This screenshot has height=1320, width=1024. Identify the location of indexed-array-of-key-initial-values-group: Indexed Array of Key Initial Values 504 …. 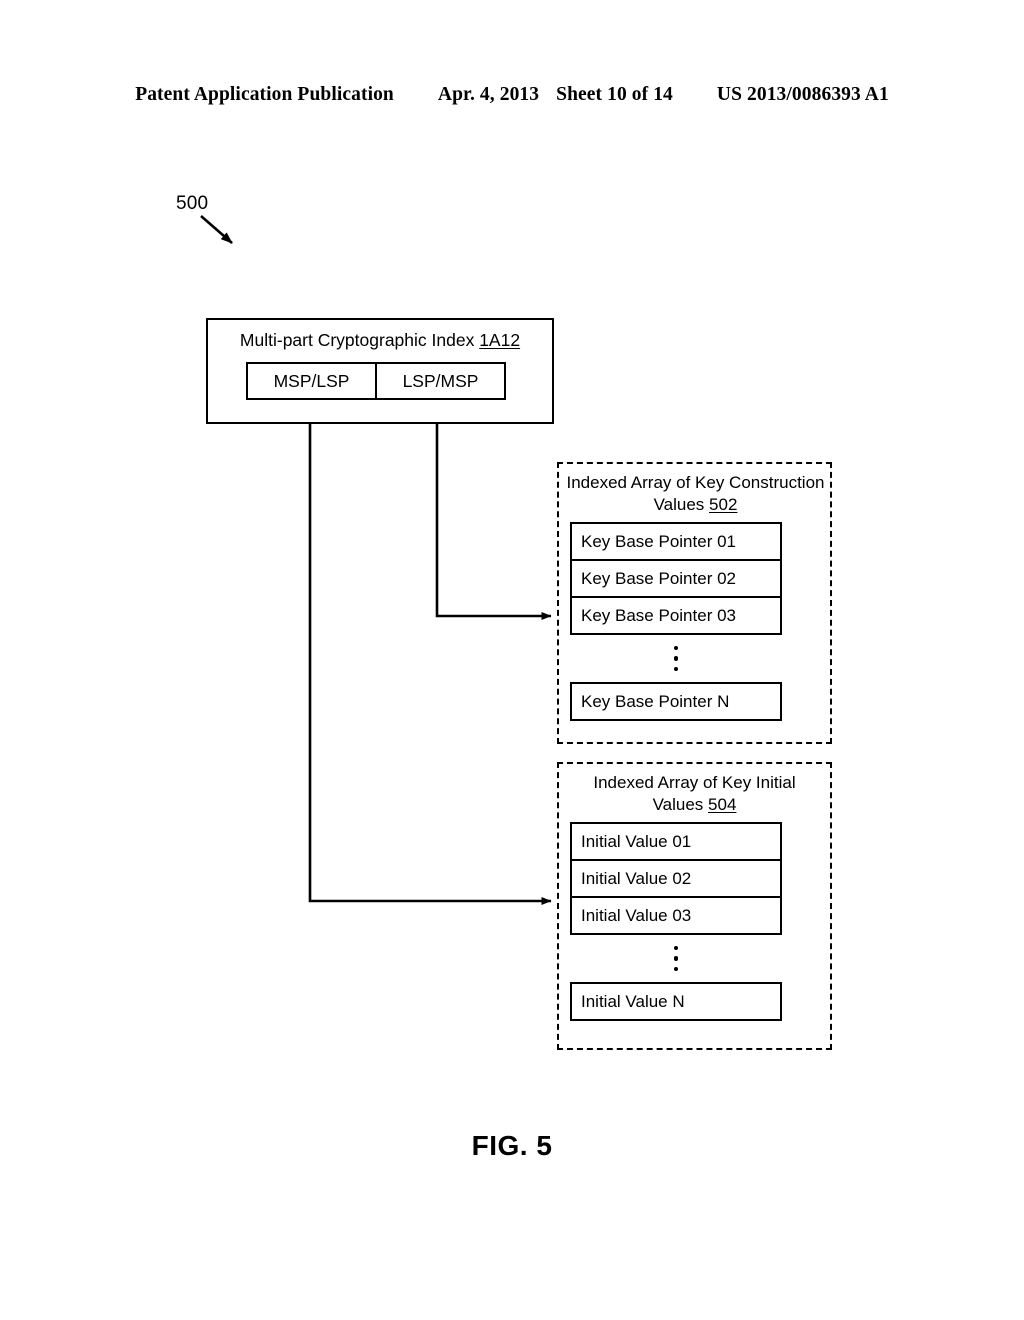
(694, 906).